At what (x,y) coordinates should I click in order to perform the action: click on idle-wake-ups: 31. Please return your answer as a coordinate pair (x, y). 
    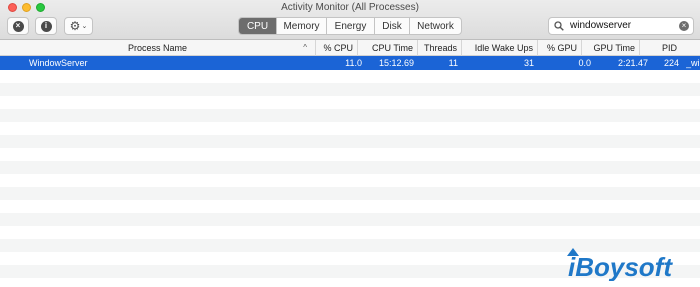
    Looking at the image, I should click on (528, 63).